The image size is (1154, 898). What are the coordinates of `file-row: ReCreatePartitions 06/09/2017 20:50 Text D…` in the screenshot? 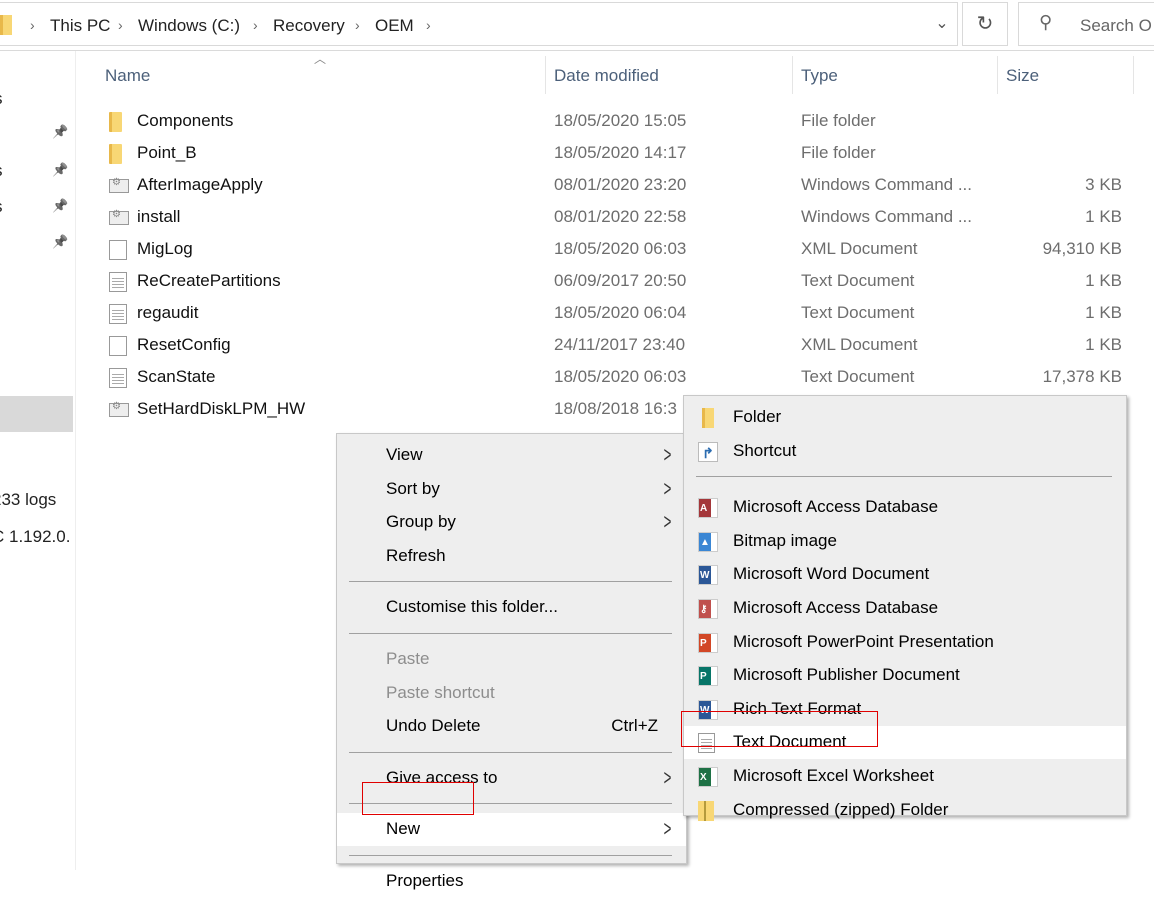 It's located at (620, 281).